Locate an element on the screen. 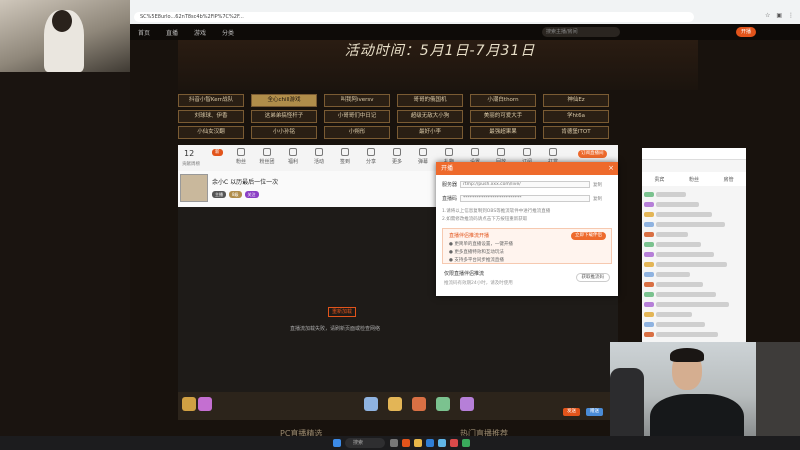  server-field: rtmp://push.xxx.com/live/ is located at coordinates (525, 184).